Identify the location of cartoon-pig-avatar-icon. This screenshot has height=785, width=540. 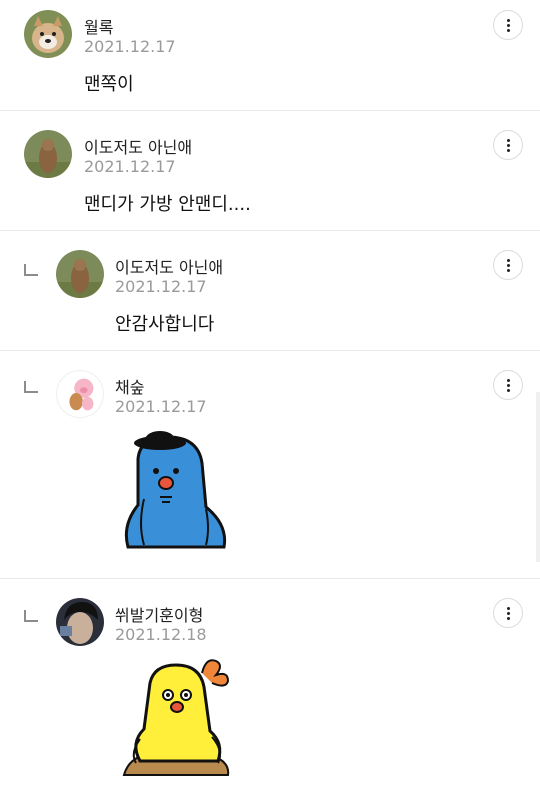
(80, 394).